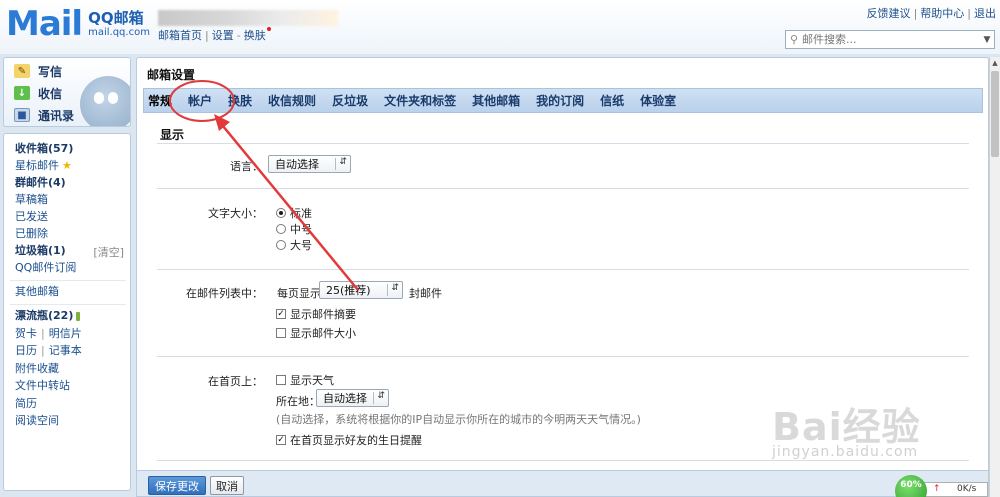 The image size is (1000, 497). What do you see at coordinates (994, 277) in the screenshot?
I see `page-scrollbar: ▲` at bounding box center [994, 277].